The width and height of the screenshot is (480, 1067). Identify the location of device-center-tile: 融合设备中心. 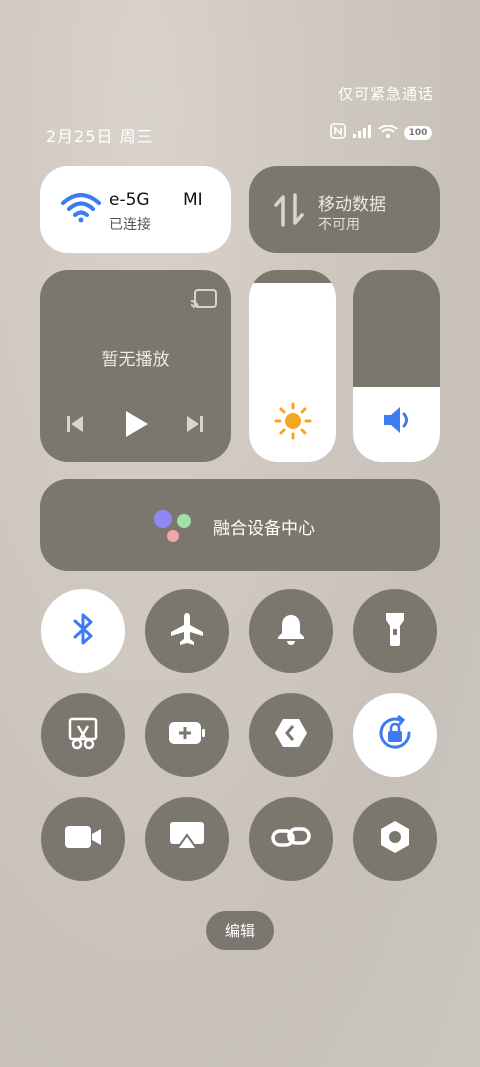
(240, 525).